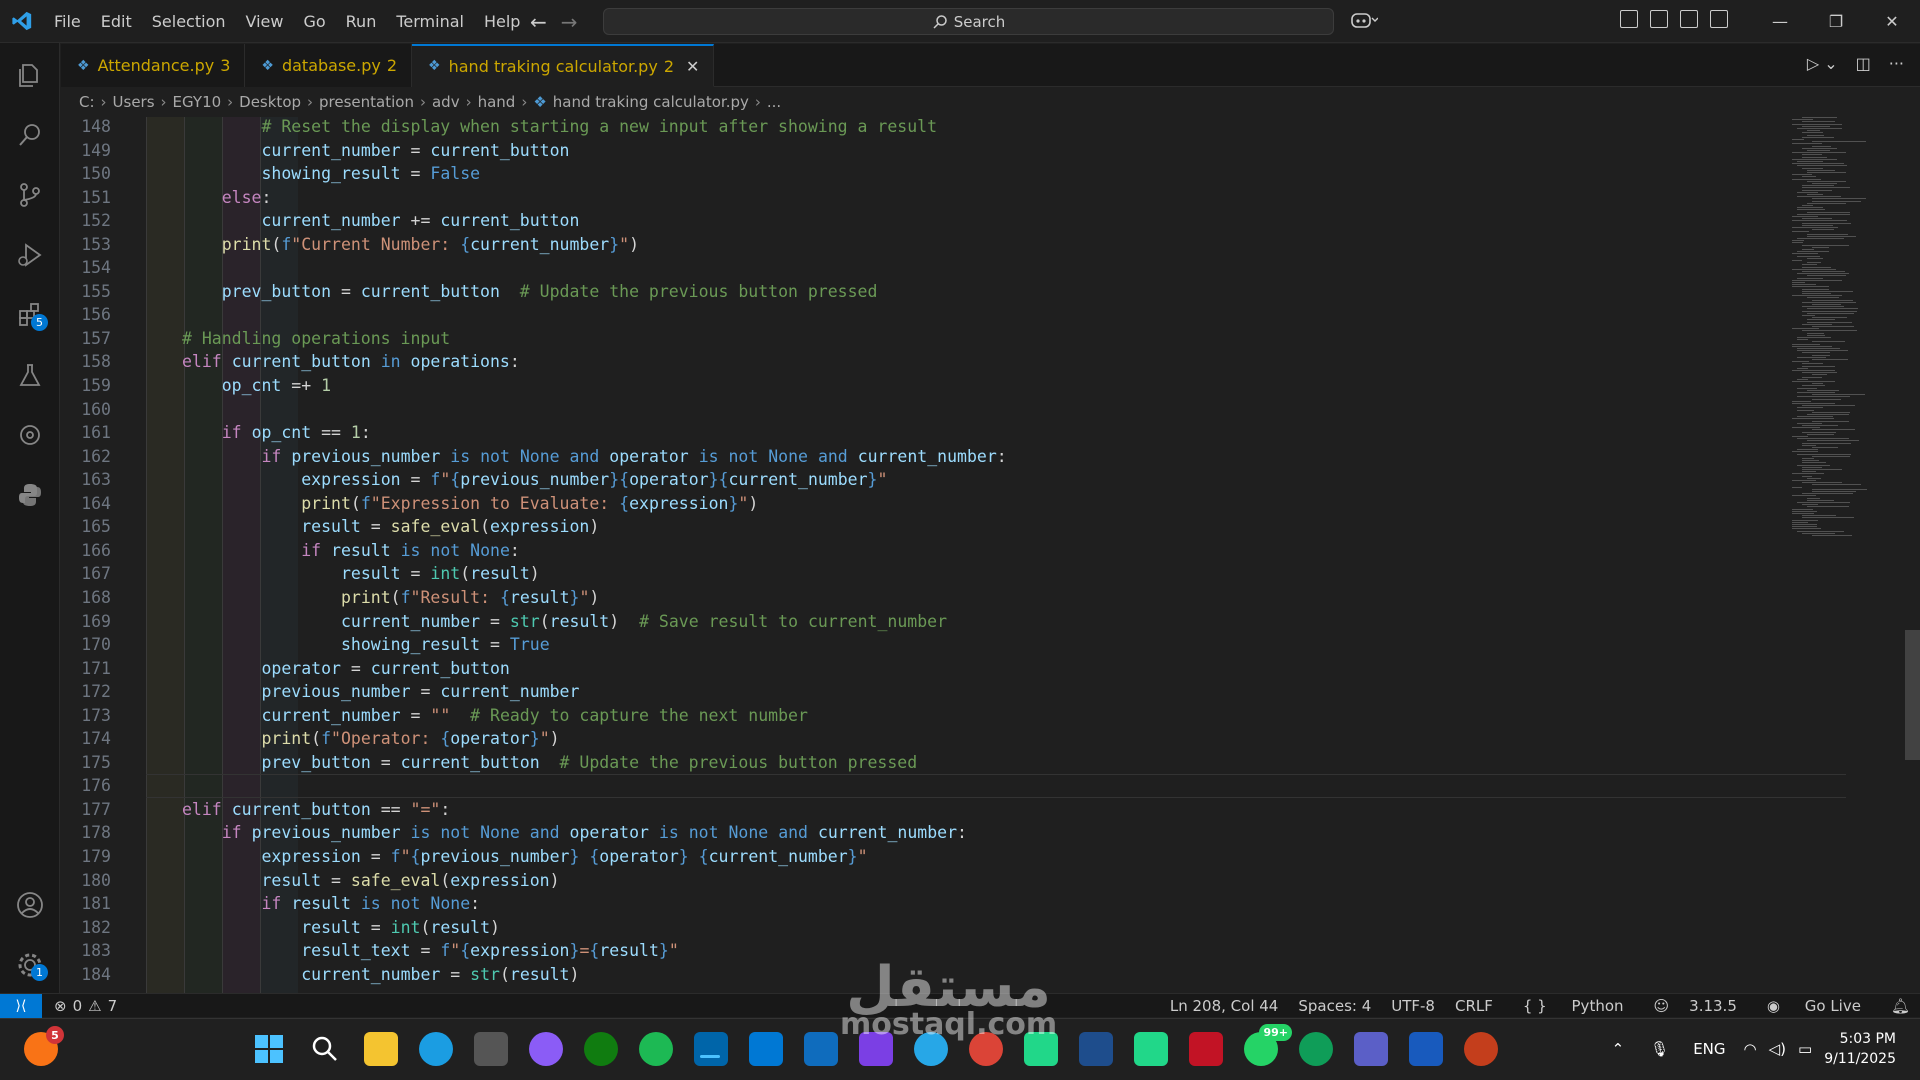 This screenshot has height=1080, width=1920. I want to click on clock: 5:03 PM 9/11/2025, so click(1872, 1049).